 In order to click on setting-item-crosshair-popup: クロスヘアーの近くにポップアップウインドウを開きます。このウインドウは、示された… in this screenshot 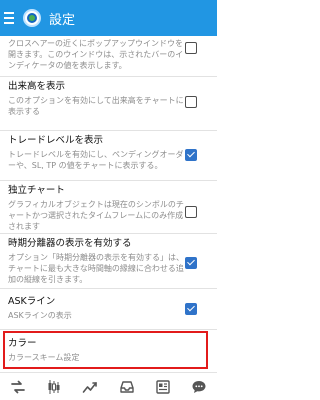, I will do `click(108, 55)`.